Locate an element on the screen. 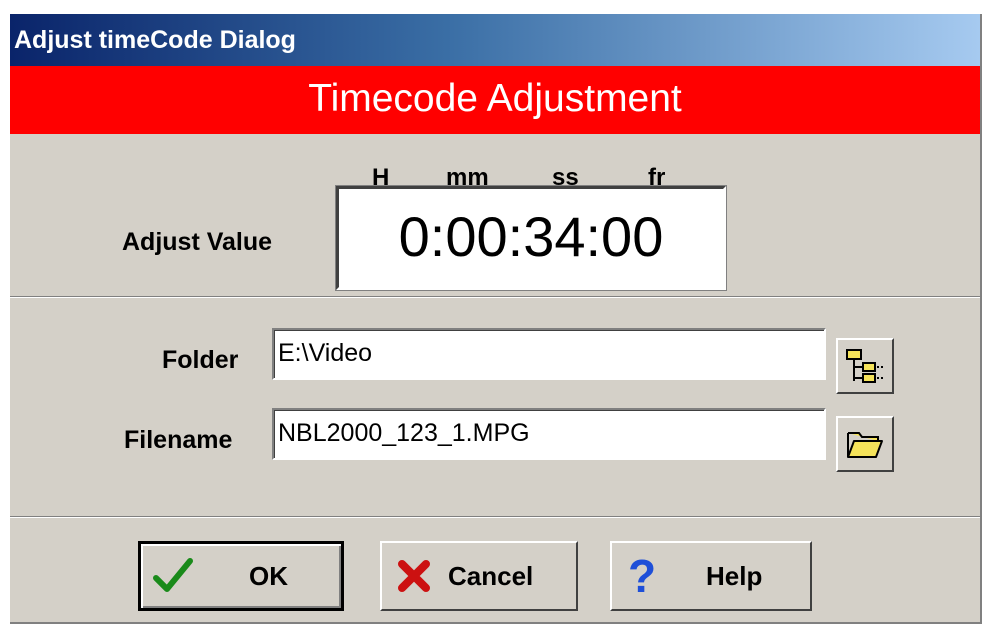 This screenshot has width=984, height=627. timecode-banner: Timecode Adjustment is located at coordinates (495, 100).